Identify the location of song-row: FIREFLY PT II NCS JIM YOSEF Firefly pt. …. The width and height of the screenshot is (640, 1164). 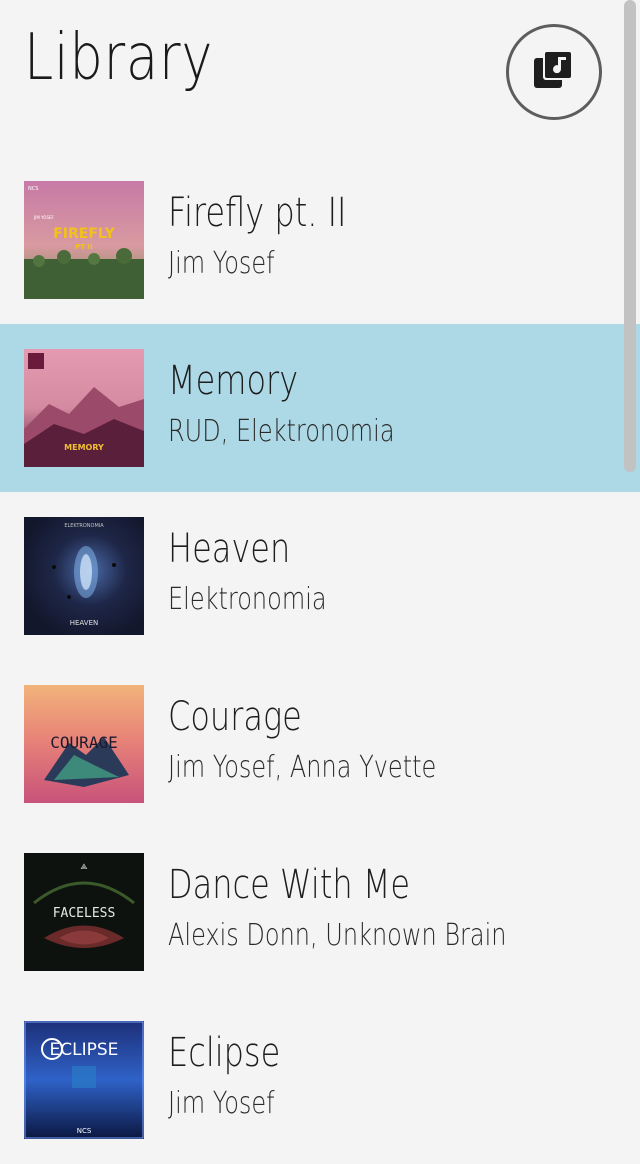
(320, 240).